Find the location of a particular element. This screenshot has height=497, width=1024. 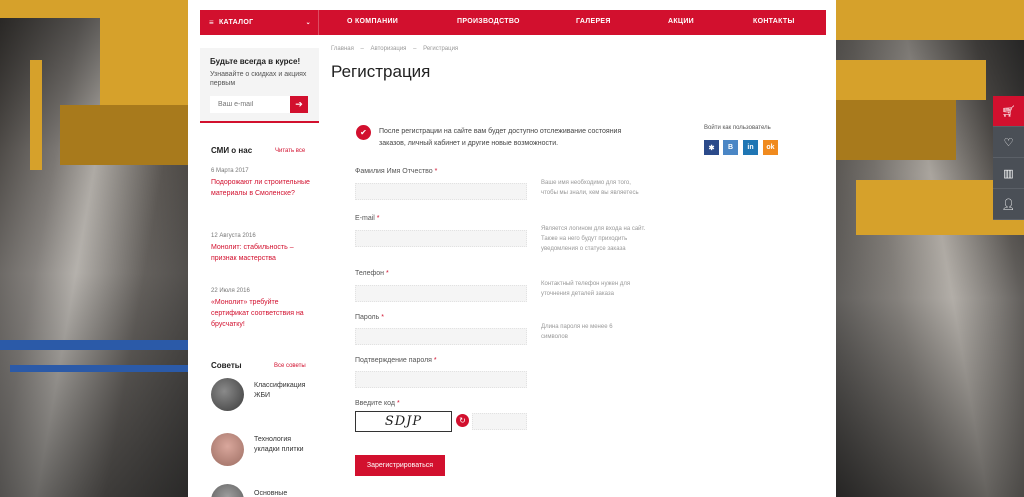

fullname-input is located at coordinates (441, 191).